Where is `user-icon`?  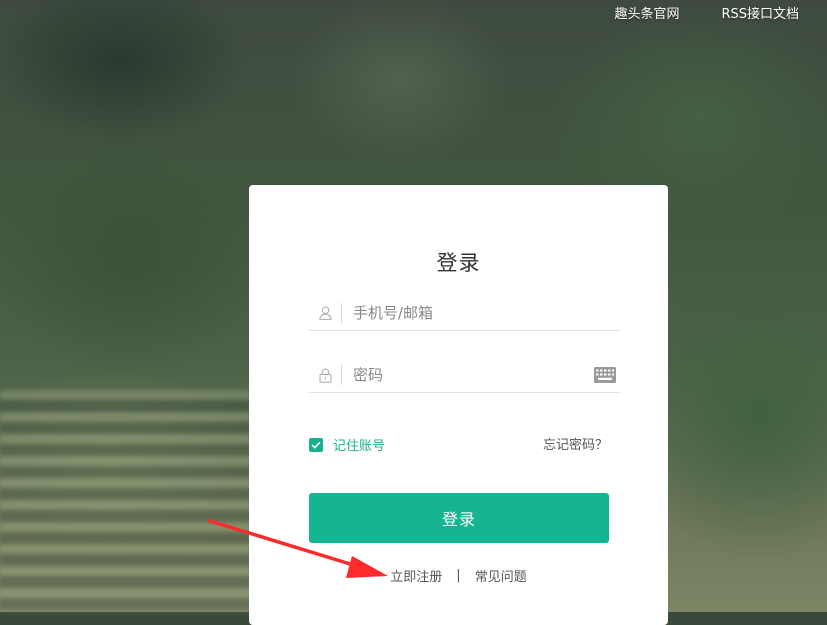
user-icon is located at coordinates (325, 313).